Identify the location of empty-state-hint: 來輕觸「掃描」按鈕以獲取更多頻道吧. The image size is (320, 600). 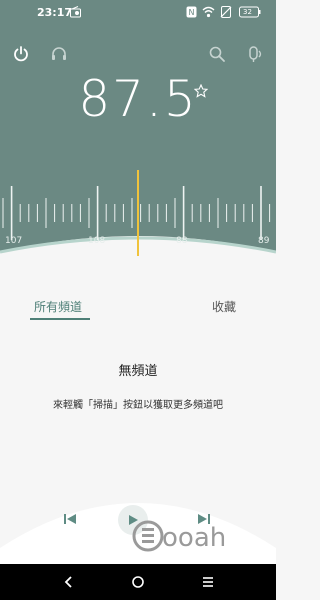
(138, 405).